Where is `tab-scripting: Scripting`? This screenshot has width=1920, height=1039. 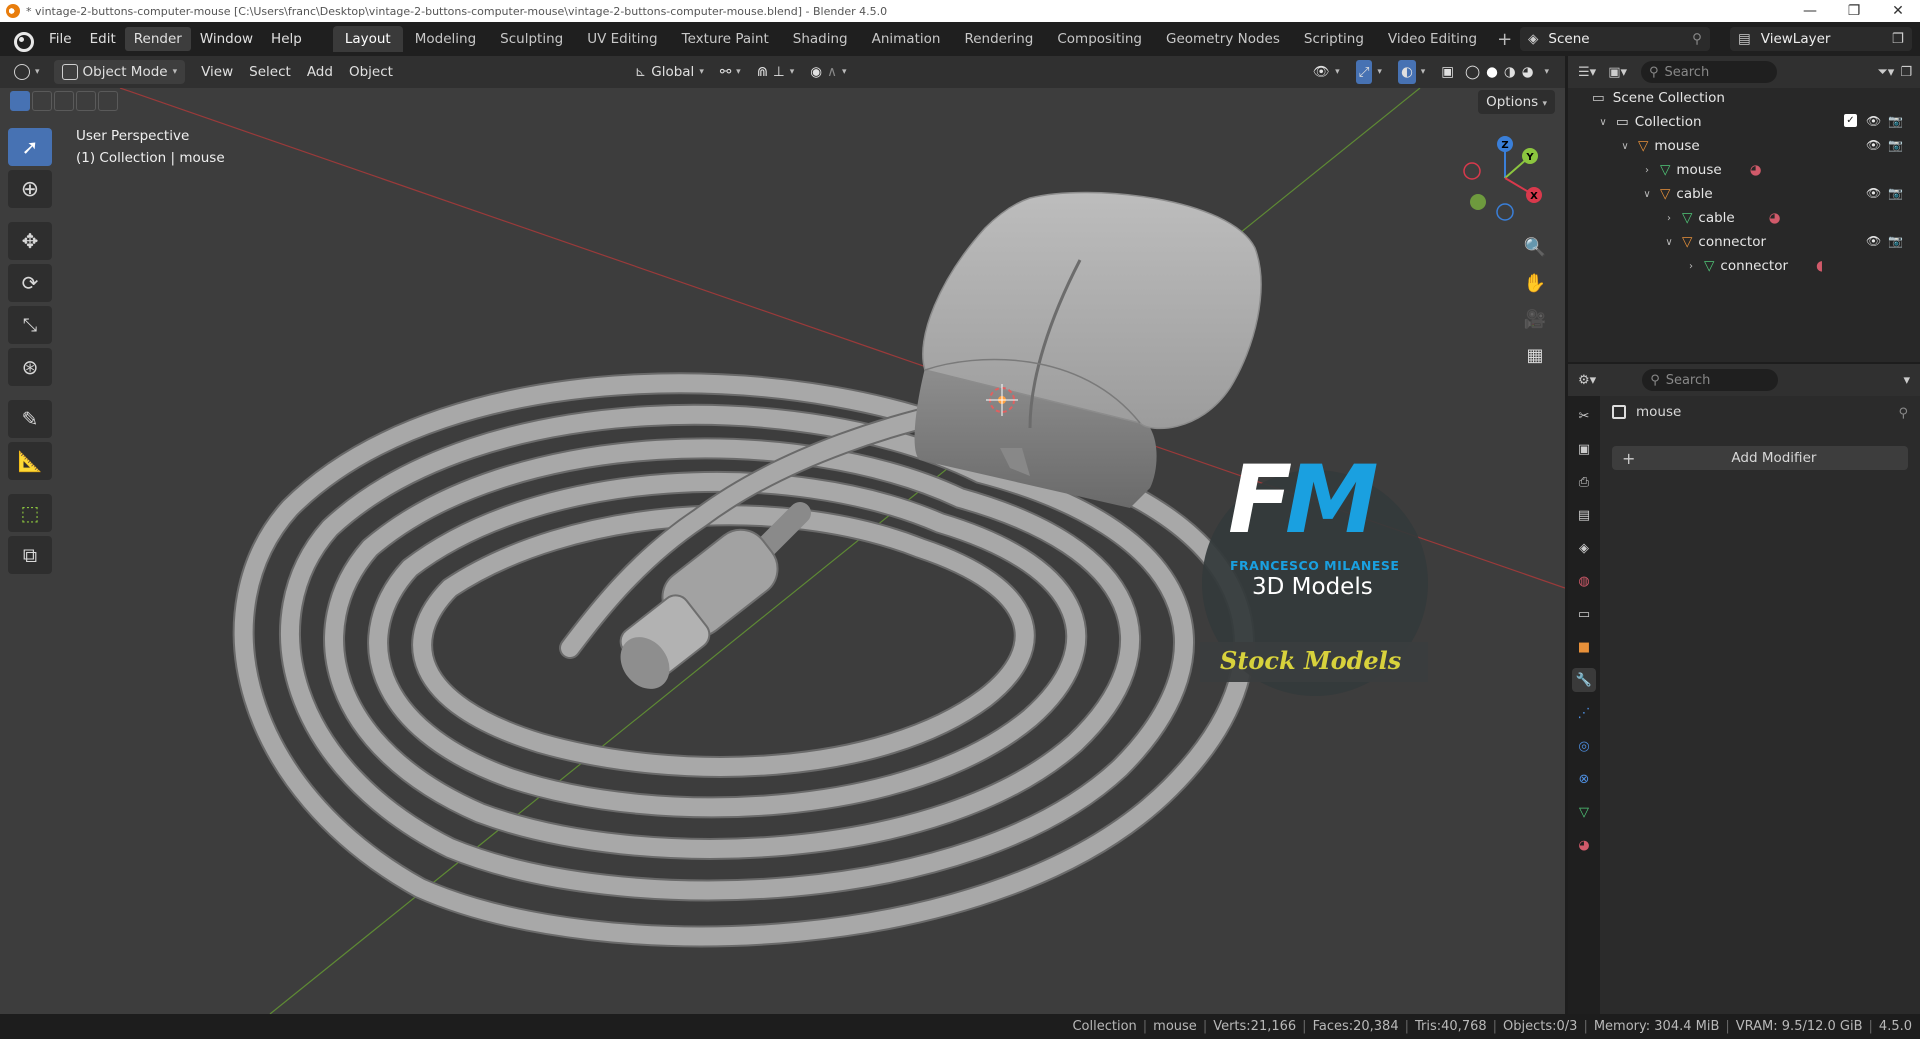 tab-scripting: Scripting is located at coordinates (1334, 39).